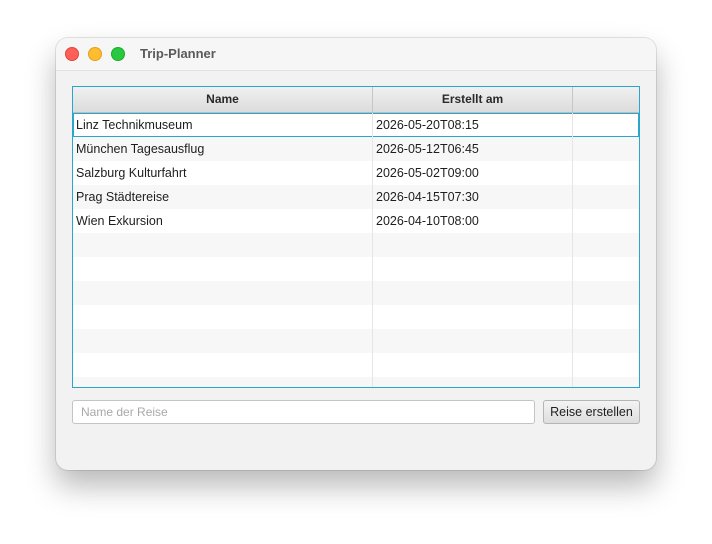 This screenshot has width=712, height=544. I want to click on table-row: Wien Exkursion 2026-04-10T08:00, so click(356, 221).